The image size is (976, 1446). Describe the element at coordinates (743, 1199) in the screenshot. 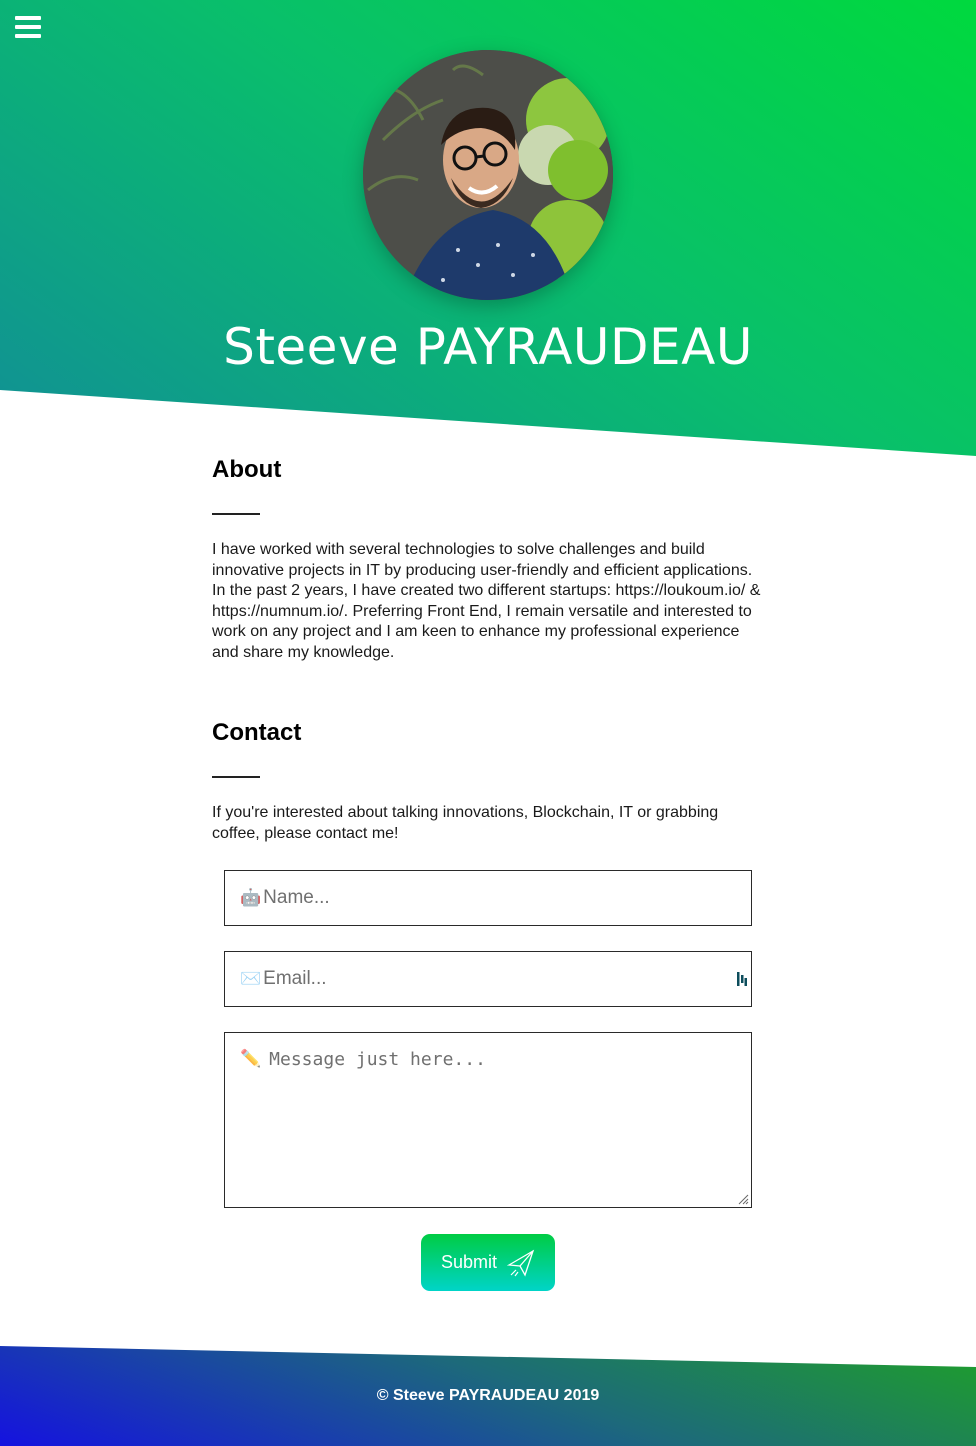

I see `resize-handle-icon` at that location.